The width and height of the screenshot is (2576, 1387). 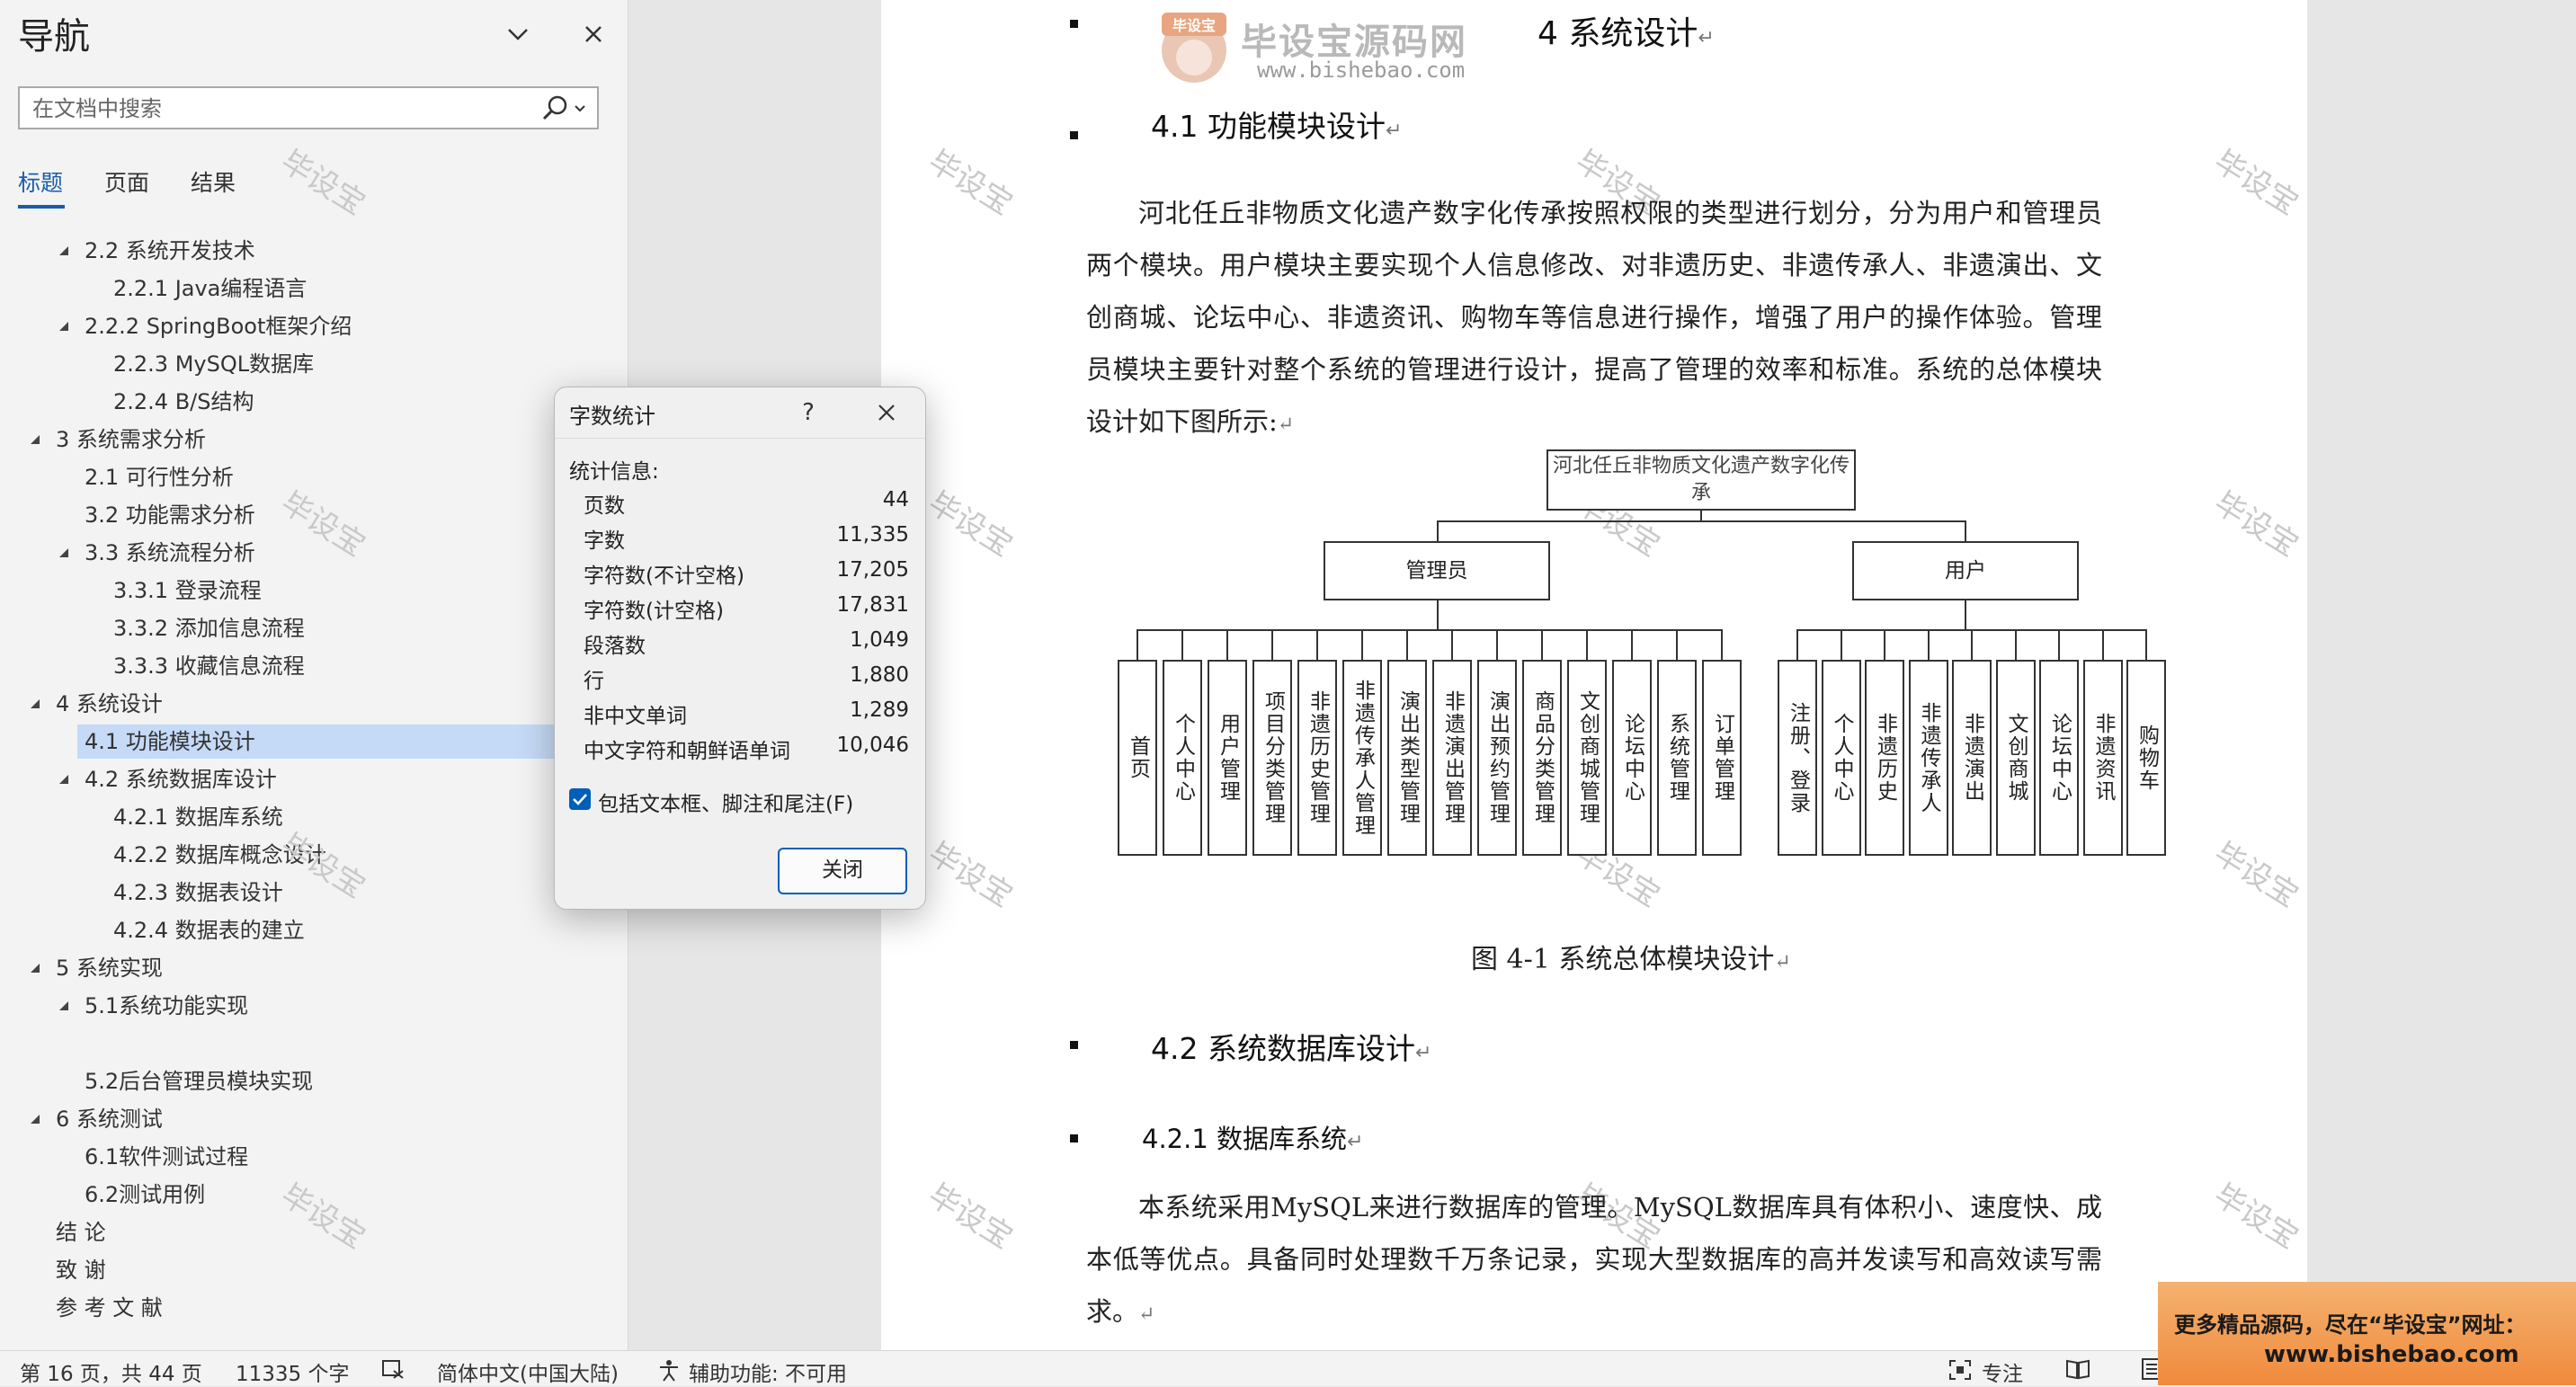 What do you see at coordinates (279, 1006) in the screenshot?
I see `nav-heading-item: 5.1系统功能实现` at bounding box center [279, 1006].